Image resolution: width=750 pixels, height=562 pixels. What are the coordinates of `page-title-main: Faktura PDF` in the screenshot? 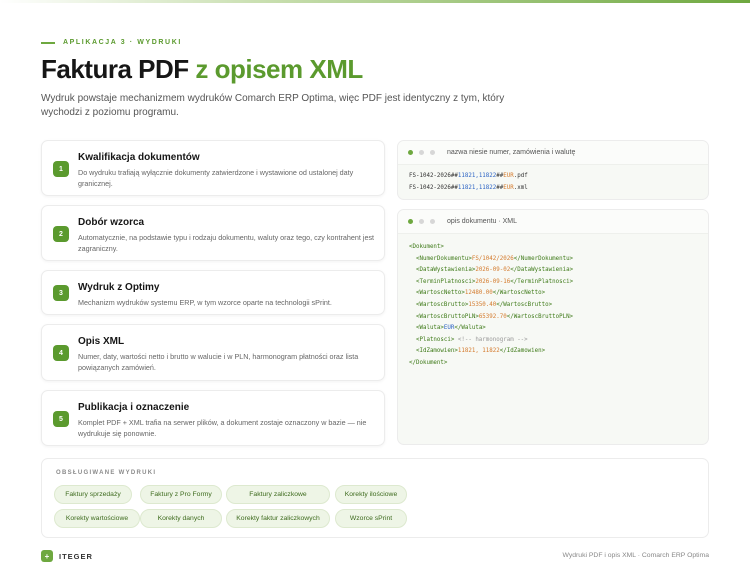 It's located at (115, 69).